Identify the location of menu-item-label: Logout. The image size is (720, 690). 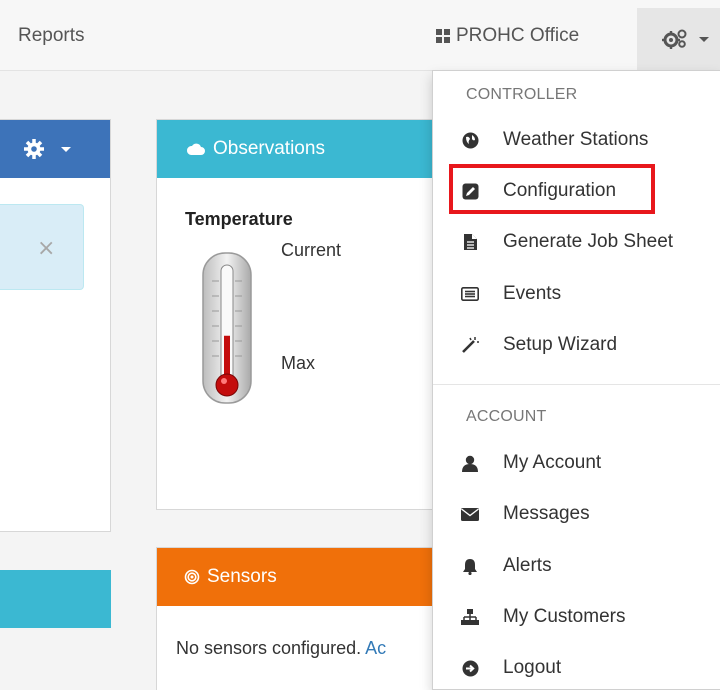
(532, 667).